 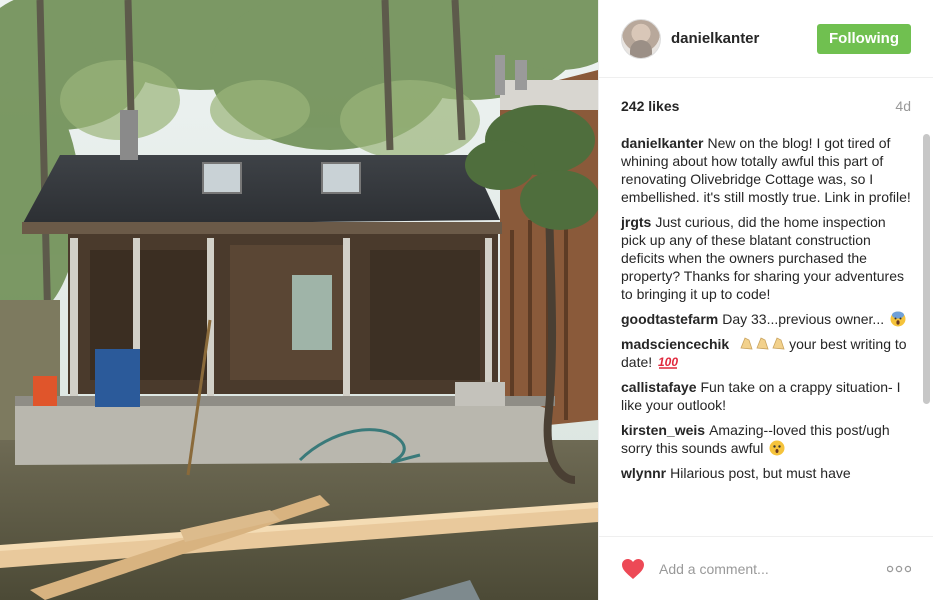 What do you see at coordinates (662, 143) in the screenshot?
I see `comment-author: danielkanter` at bounding box center [662, 143].